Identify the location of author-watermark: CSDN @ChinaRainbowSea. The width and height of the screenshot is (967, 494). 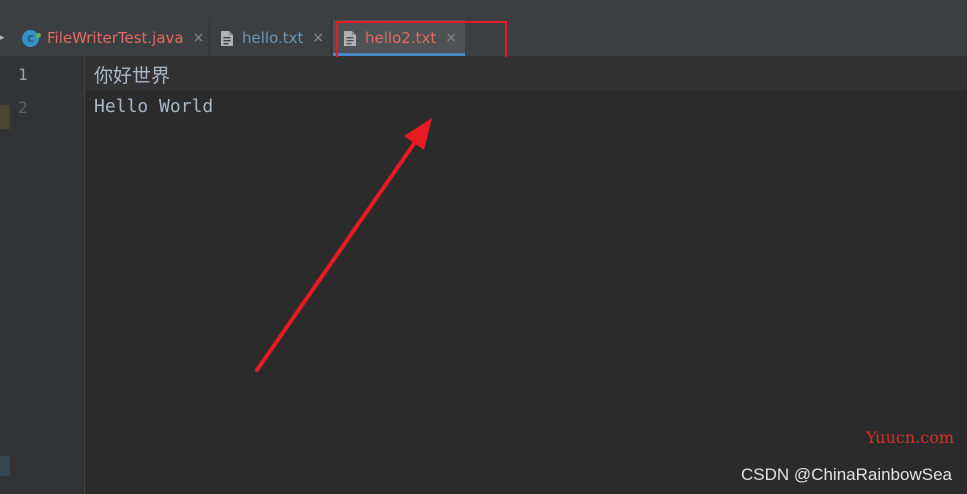
(846, 474).